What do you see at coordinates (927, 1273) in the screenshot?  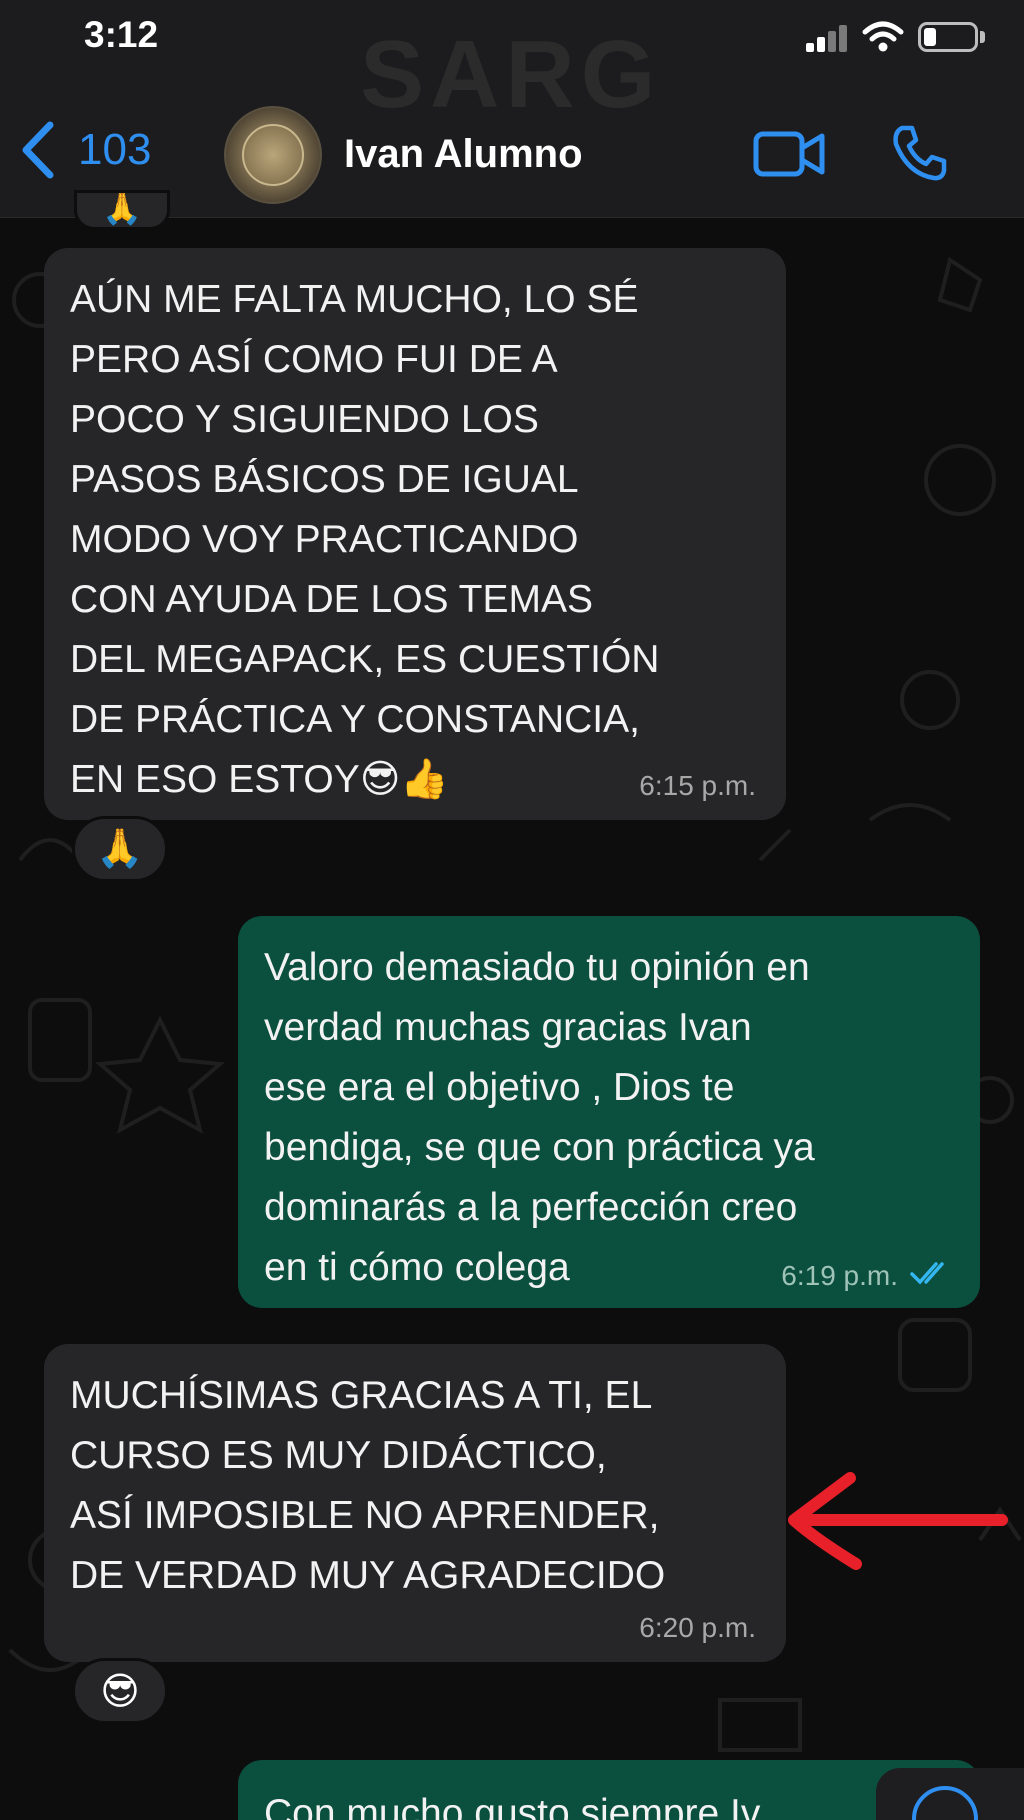 I see `read-receipt-icon` at bounding box center [927, 1273].